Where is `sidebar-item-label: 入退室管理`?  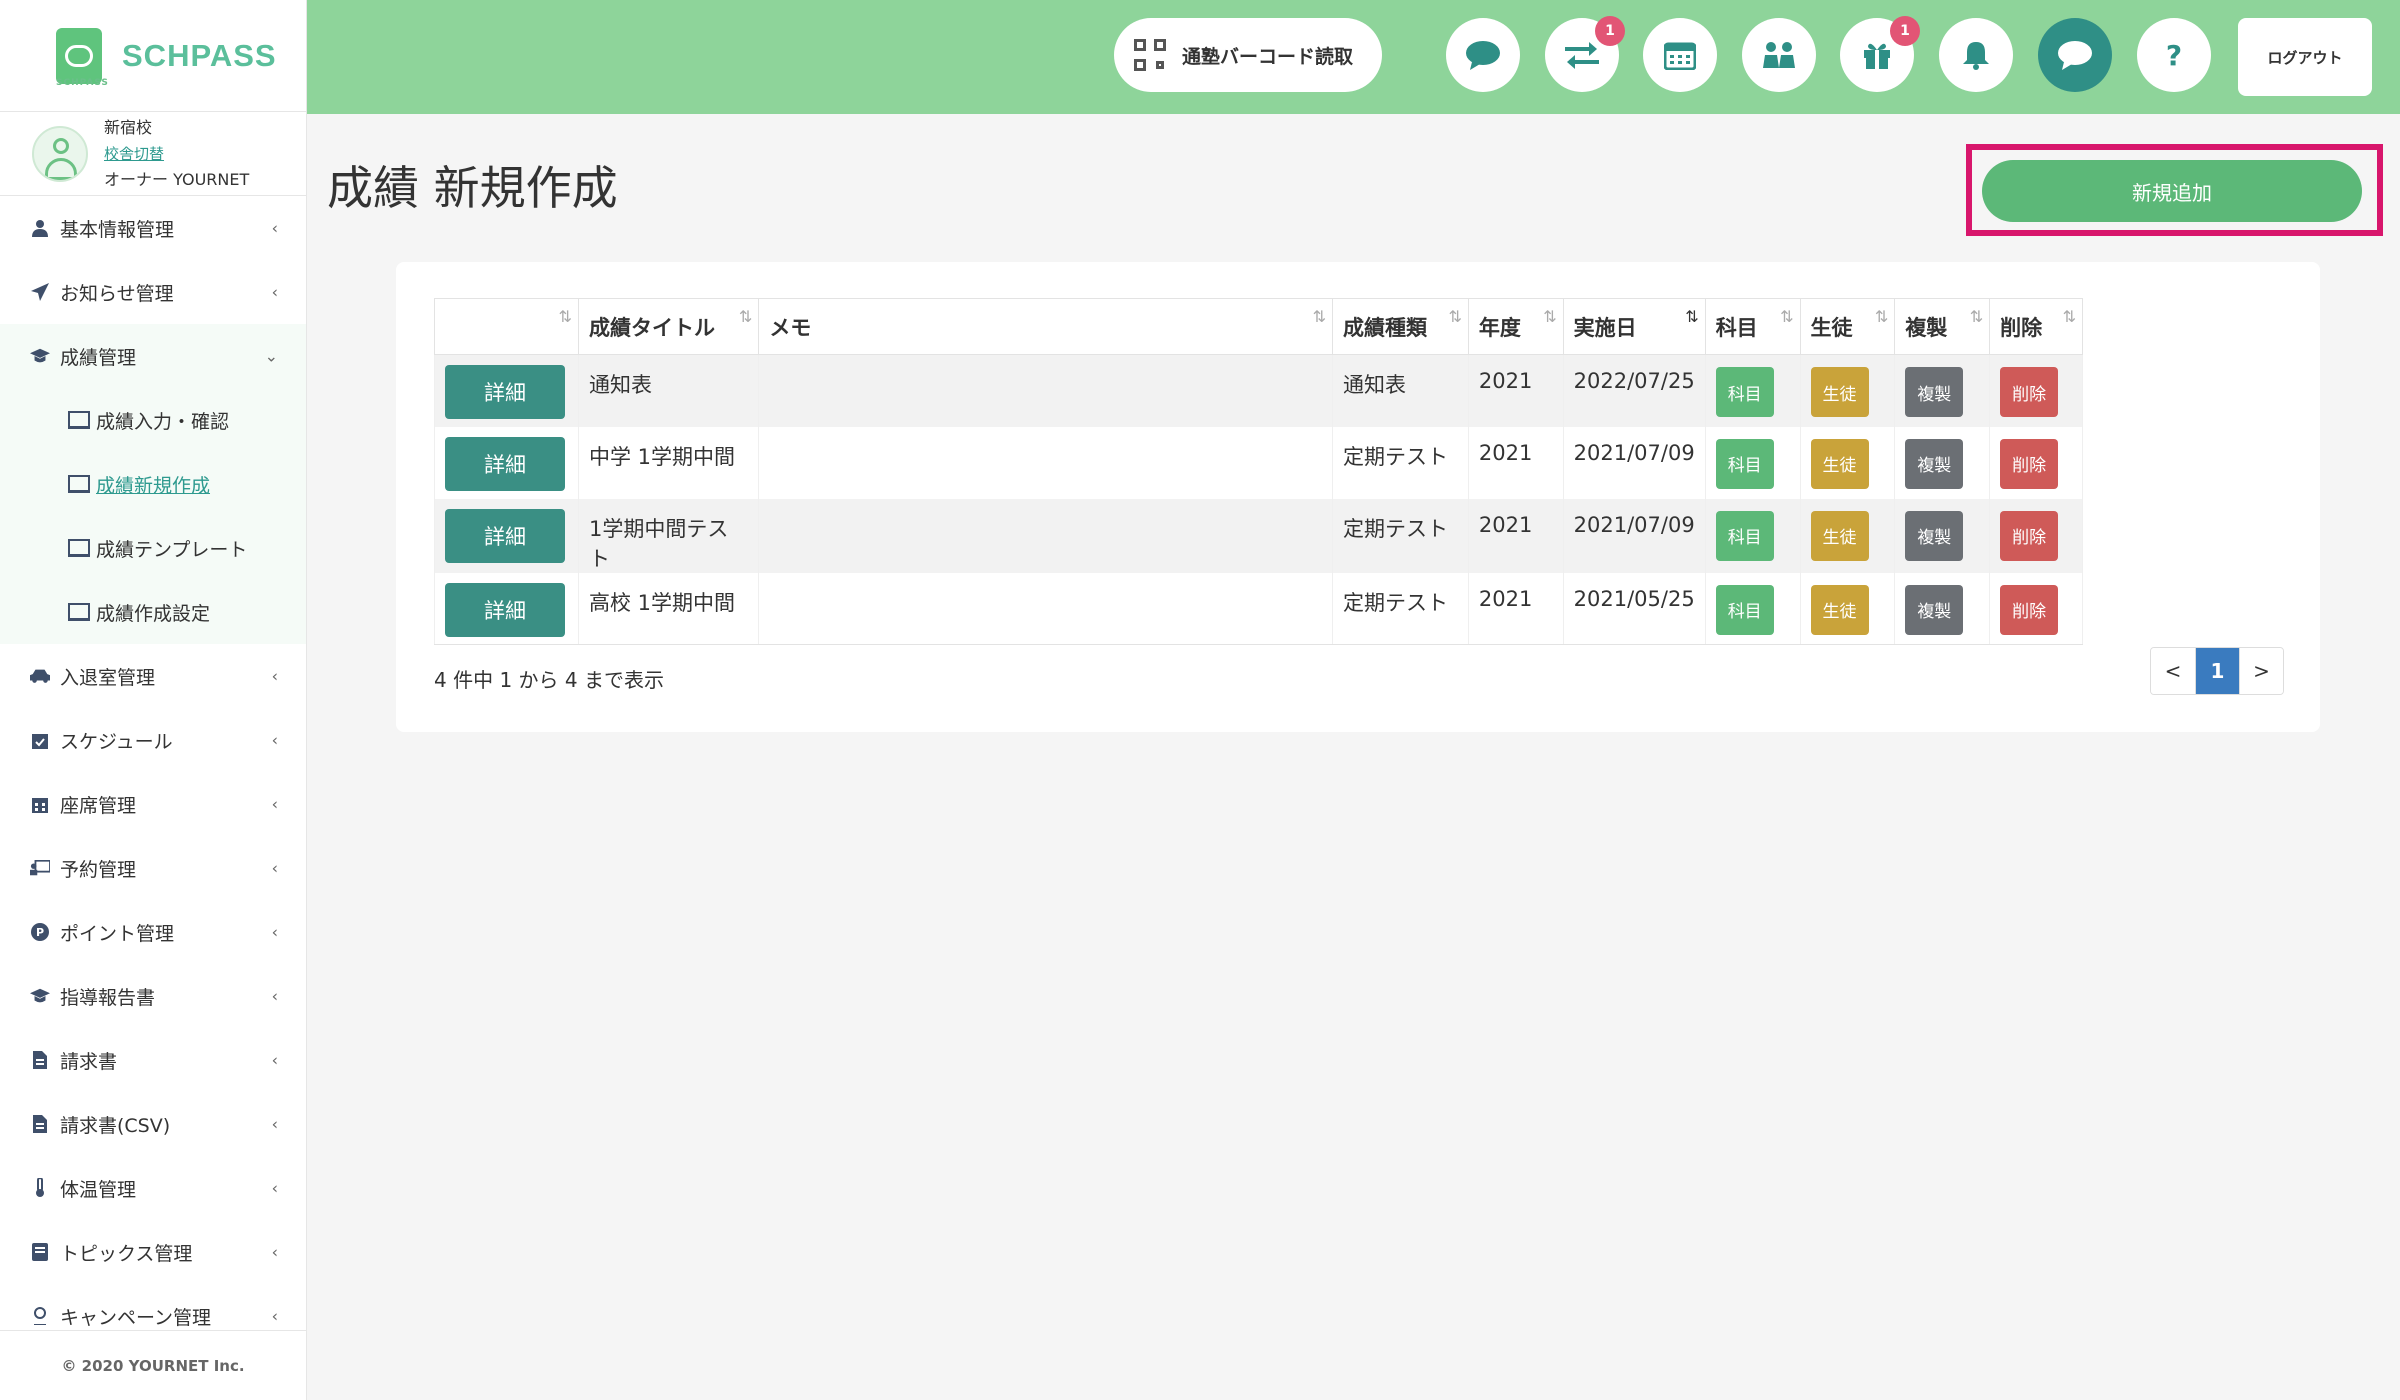 sidebar-item-label: 入退室管理 is located at coordinates (108, 677).